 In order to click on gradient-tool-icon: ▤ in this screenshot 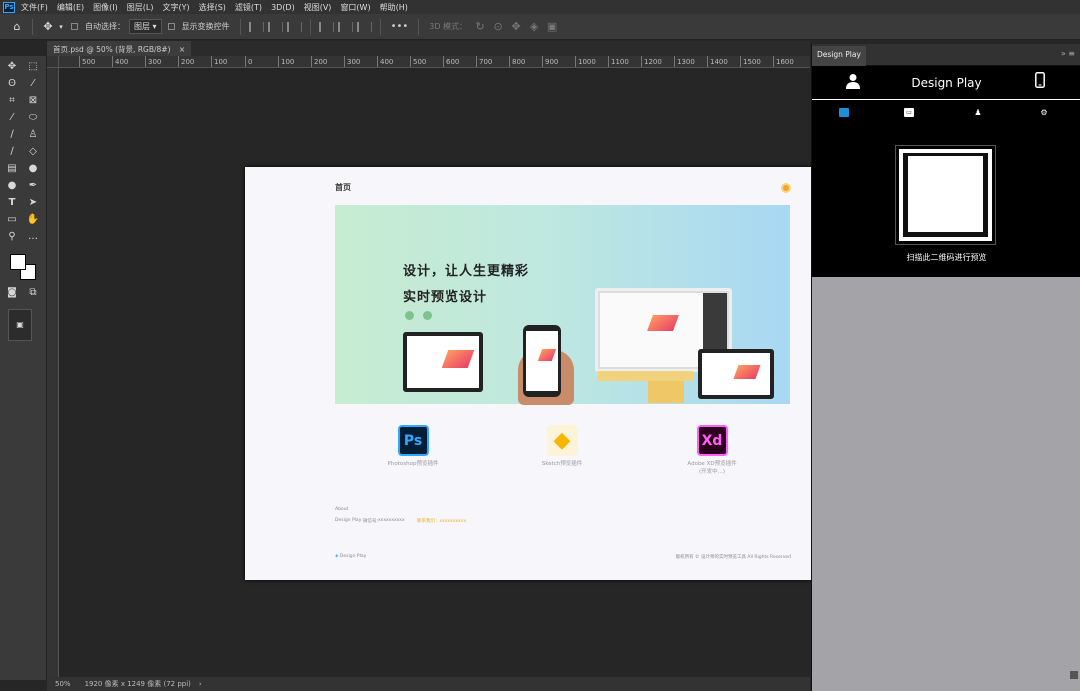, I will do `click(12, 169)`.